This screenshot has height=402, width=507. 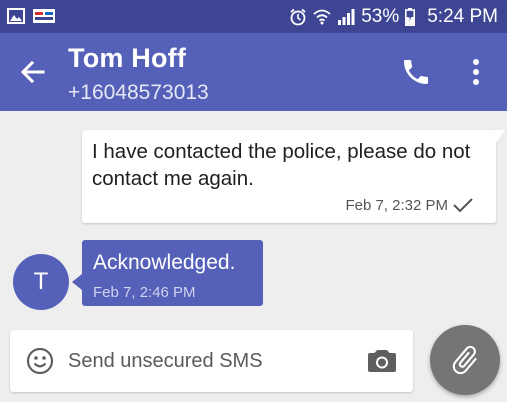 I want to click on attach-icon, so click(x=464, y=360).